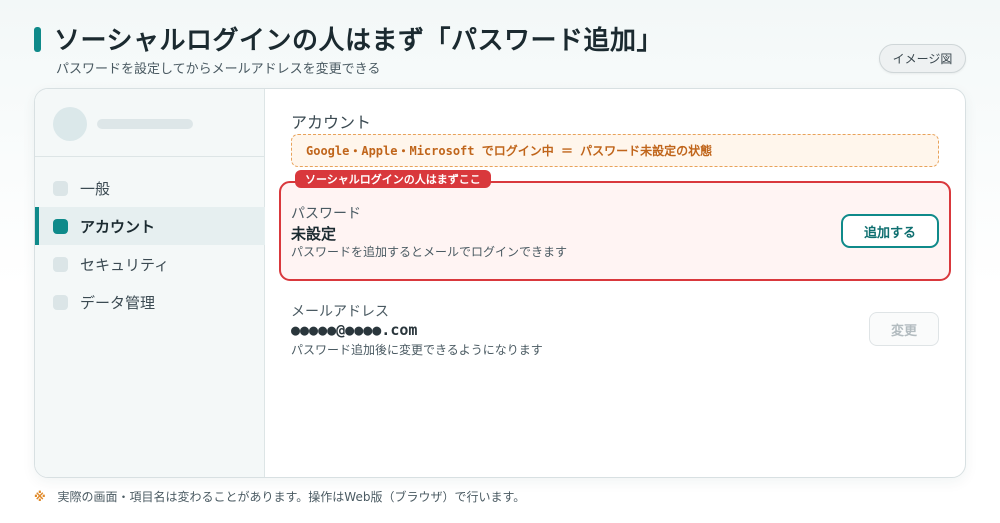 The width and height of the screenshot is (1000, 523). I want to click on title-accent-bar, so click(37, 39).